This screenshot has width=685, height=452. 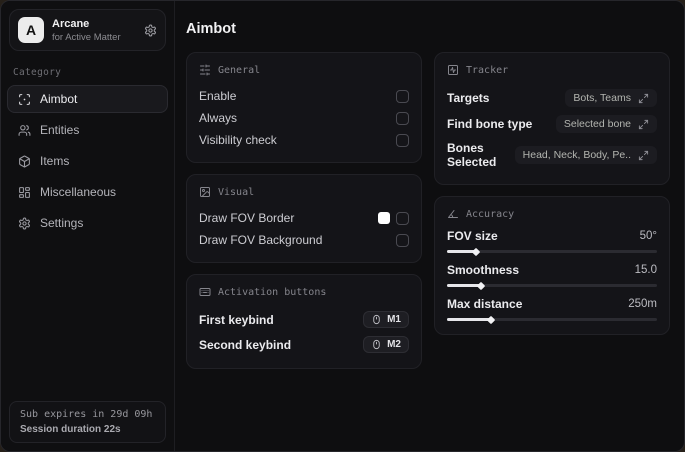 What do you see at coordinates (386, 344) in the screenshot?
I see `second-keybind-button: M2` at bounding box center [386, 344].